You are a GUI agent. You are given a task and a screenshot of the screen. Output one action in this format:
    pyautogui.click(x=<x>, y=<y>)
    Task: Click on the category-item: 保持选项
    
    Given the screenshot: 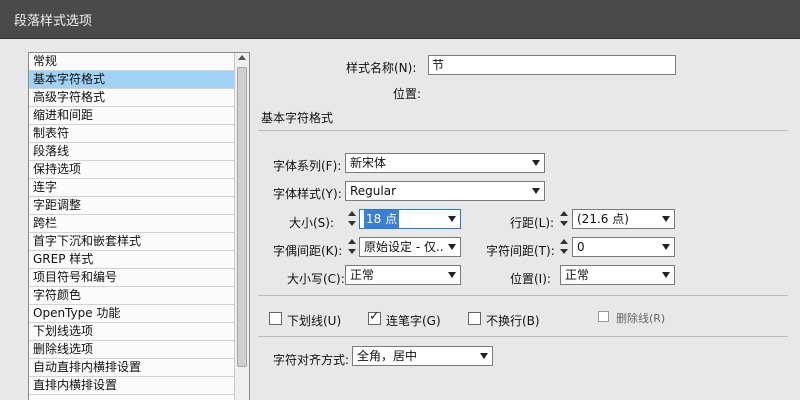 What is the action you would take?
    pyautogui.click(x=132, y=170)
    